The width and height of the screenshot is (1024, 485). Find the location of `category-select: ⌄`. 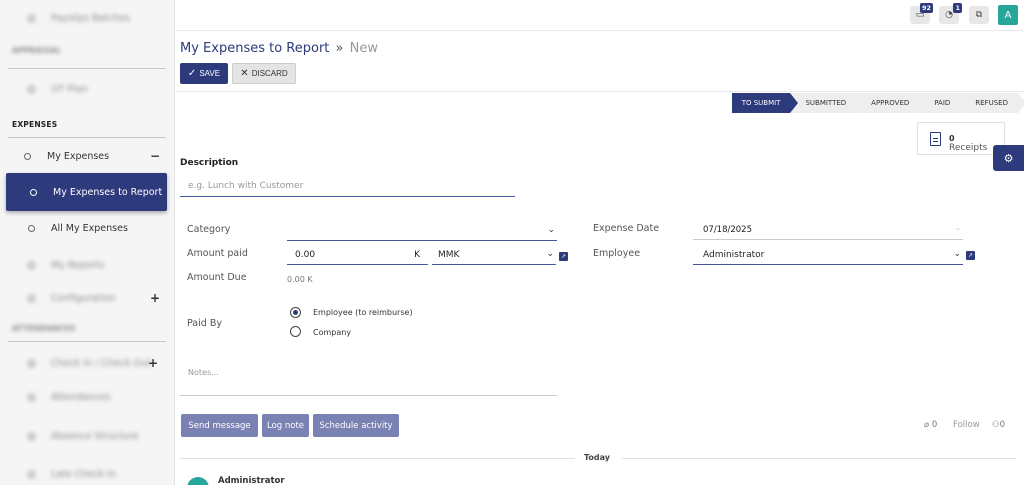

category-select: ⌄ is located at coordinates (422, 231).